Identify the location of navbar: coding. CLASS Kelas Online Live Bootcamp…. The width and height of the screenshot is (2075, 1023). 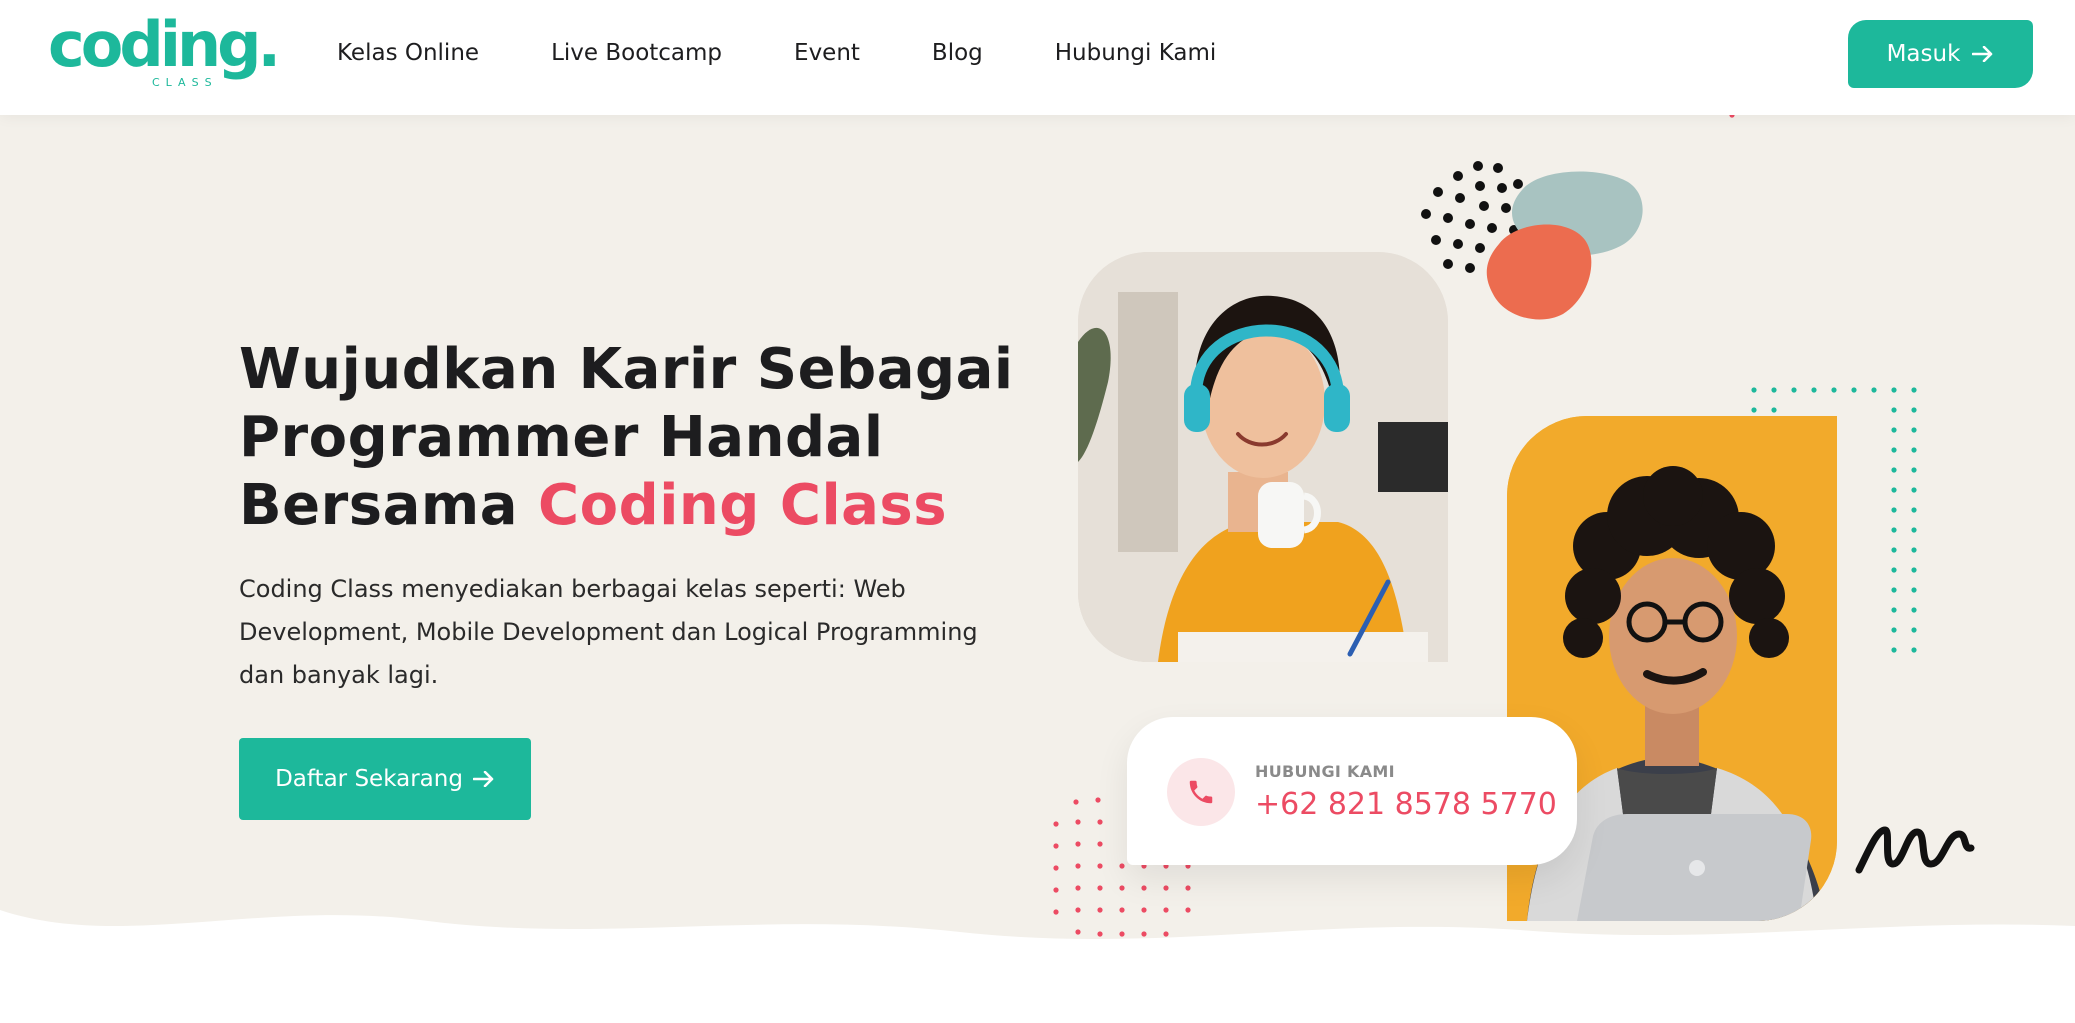
(1037, 57).